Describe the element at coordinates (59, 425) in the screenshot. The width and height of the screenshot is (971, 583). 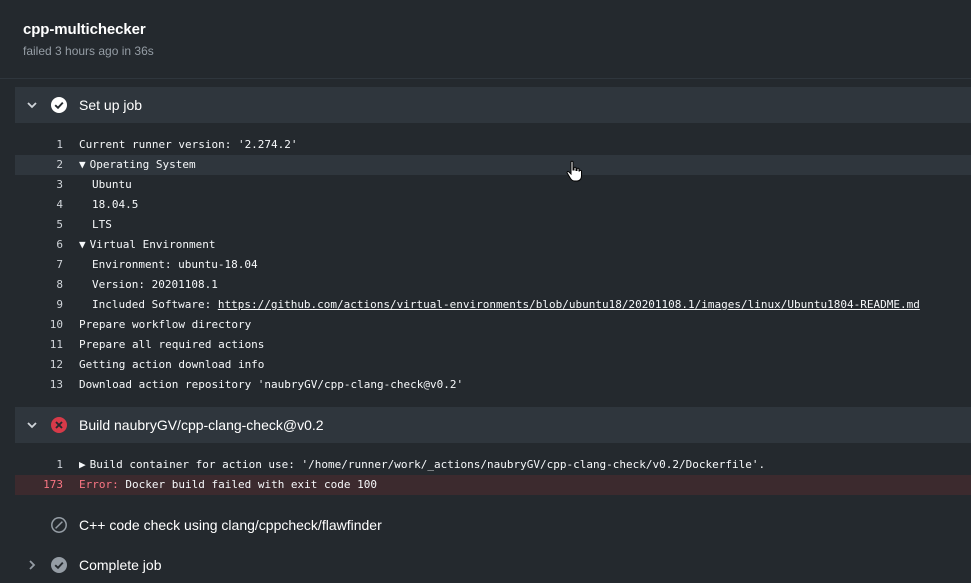
I see `x-circle-icon` at that location.